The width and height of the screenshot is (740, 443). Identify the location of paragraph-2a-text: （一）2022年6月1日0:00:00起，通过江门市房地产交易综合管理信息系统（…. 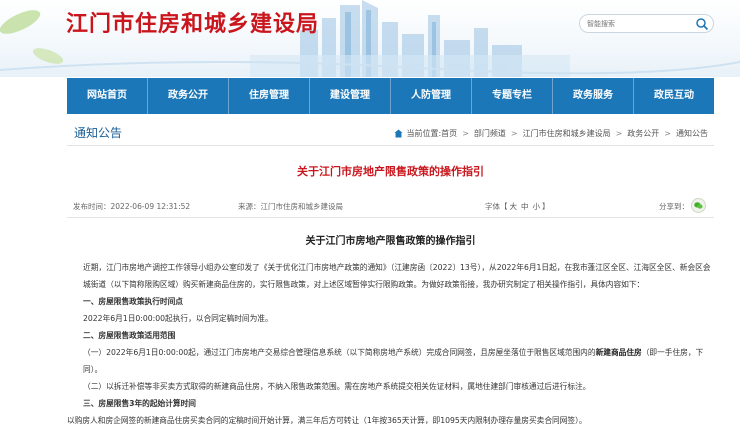
(339, 352).